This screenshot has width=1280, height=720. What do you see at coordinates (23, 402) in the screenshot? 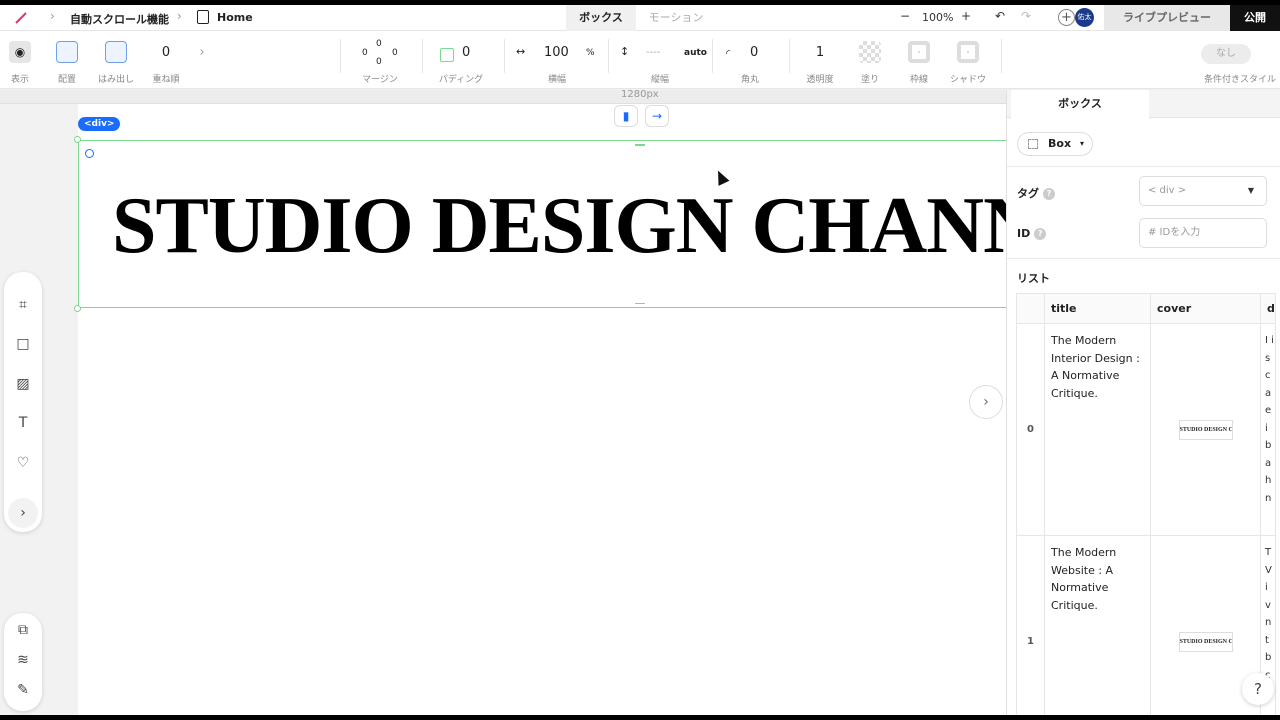
I see `tool-palette: ⌗ □ ▨ T ♡ ›` at bounding box center [23, 402].